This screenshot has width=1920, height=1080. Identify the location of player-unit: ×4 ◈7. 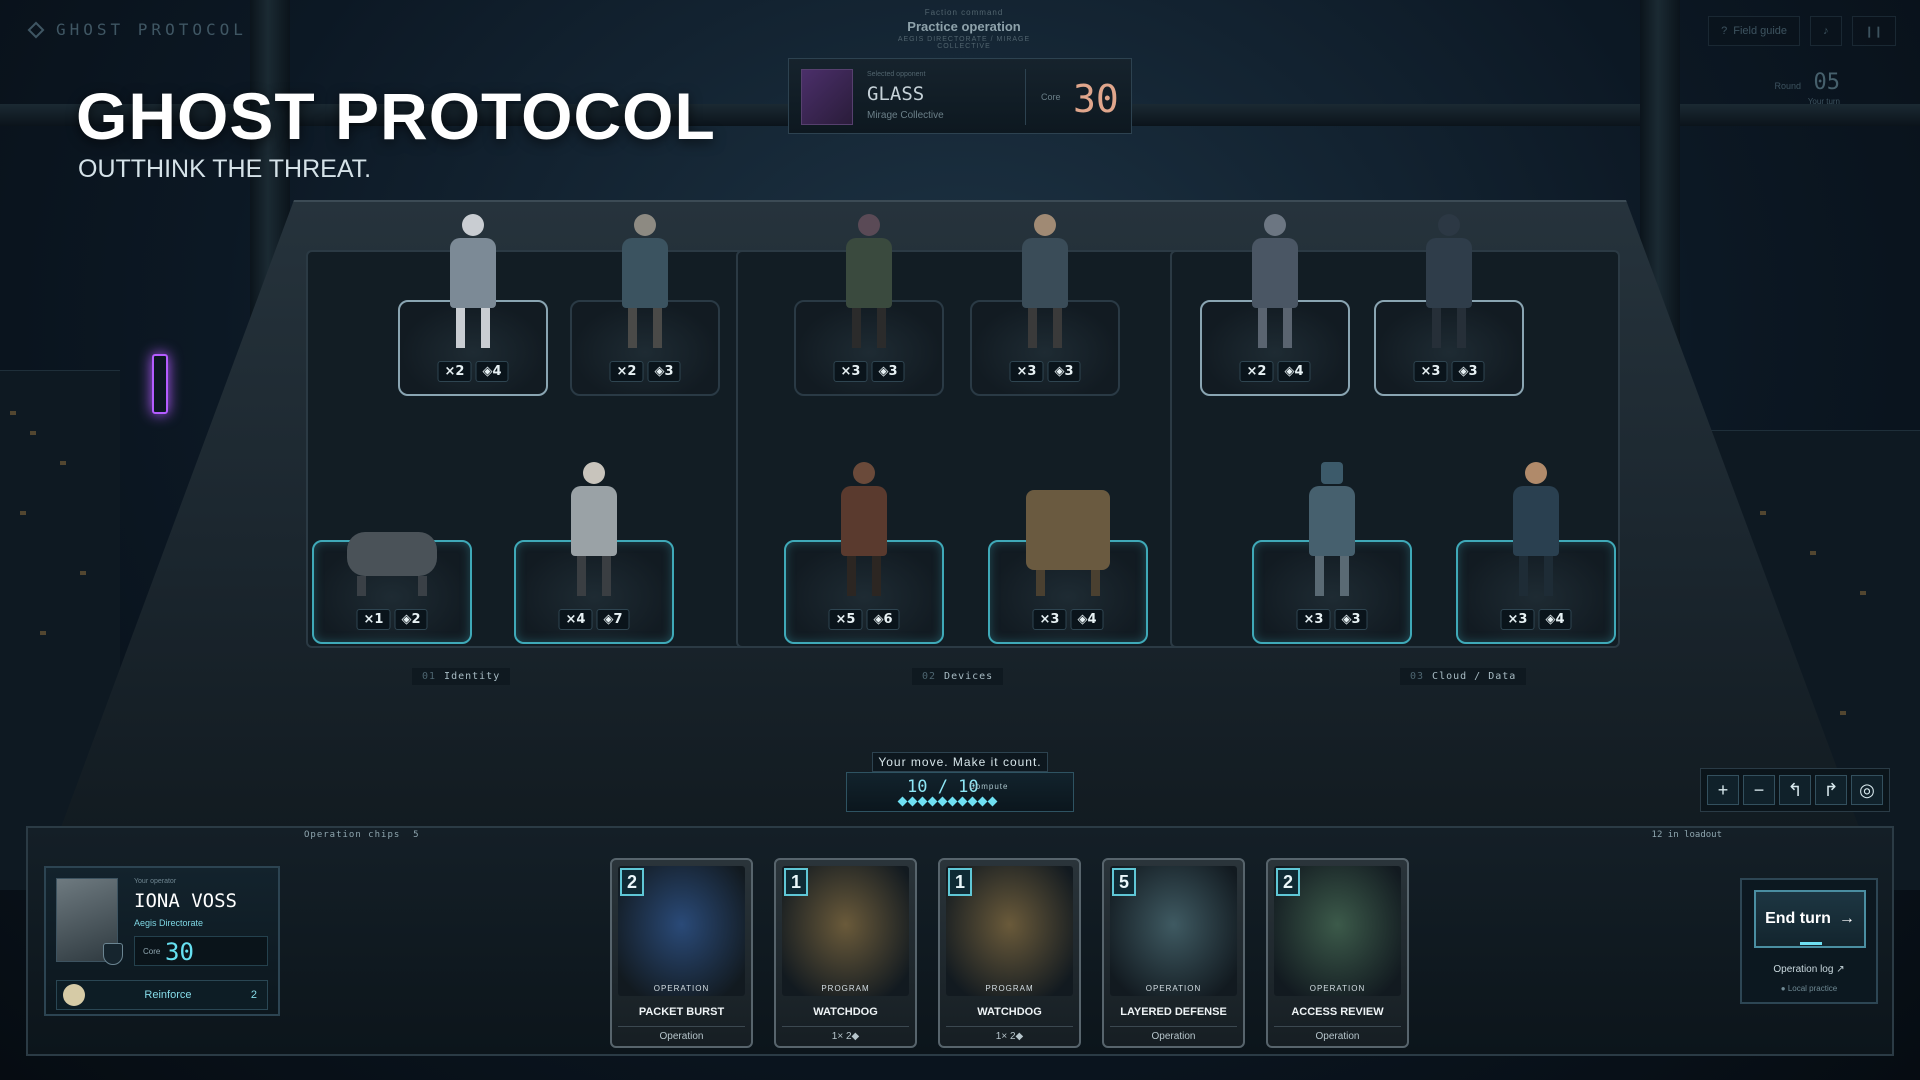
(594, 553).